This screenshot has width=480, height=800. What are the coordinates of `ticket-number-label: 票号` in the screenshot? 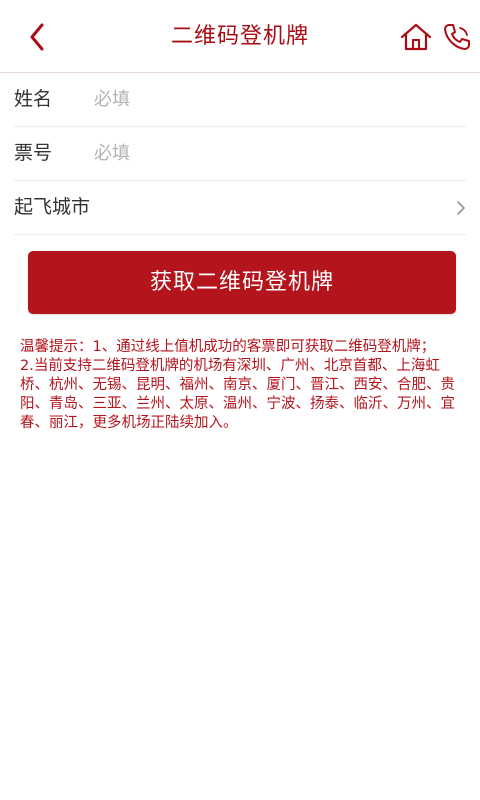 It's located at (33, 153).